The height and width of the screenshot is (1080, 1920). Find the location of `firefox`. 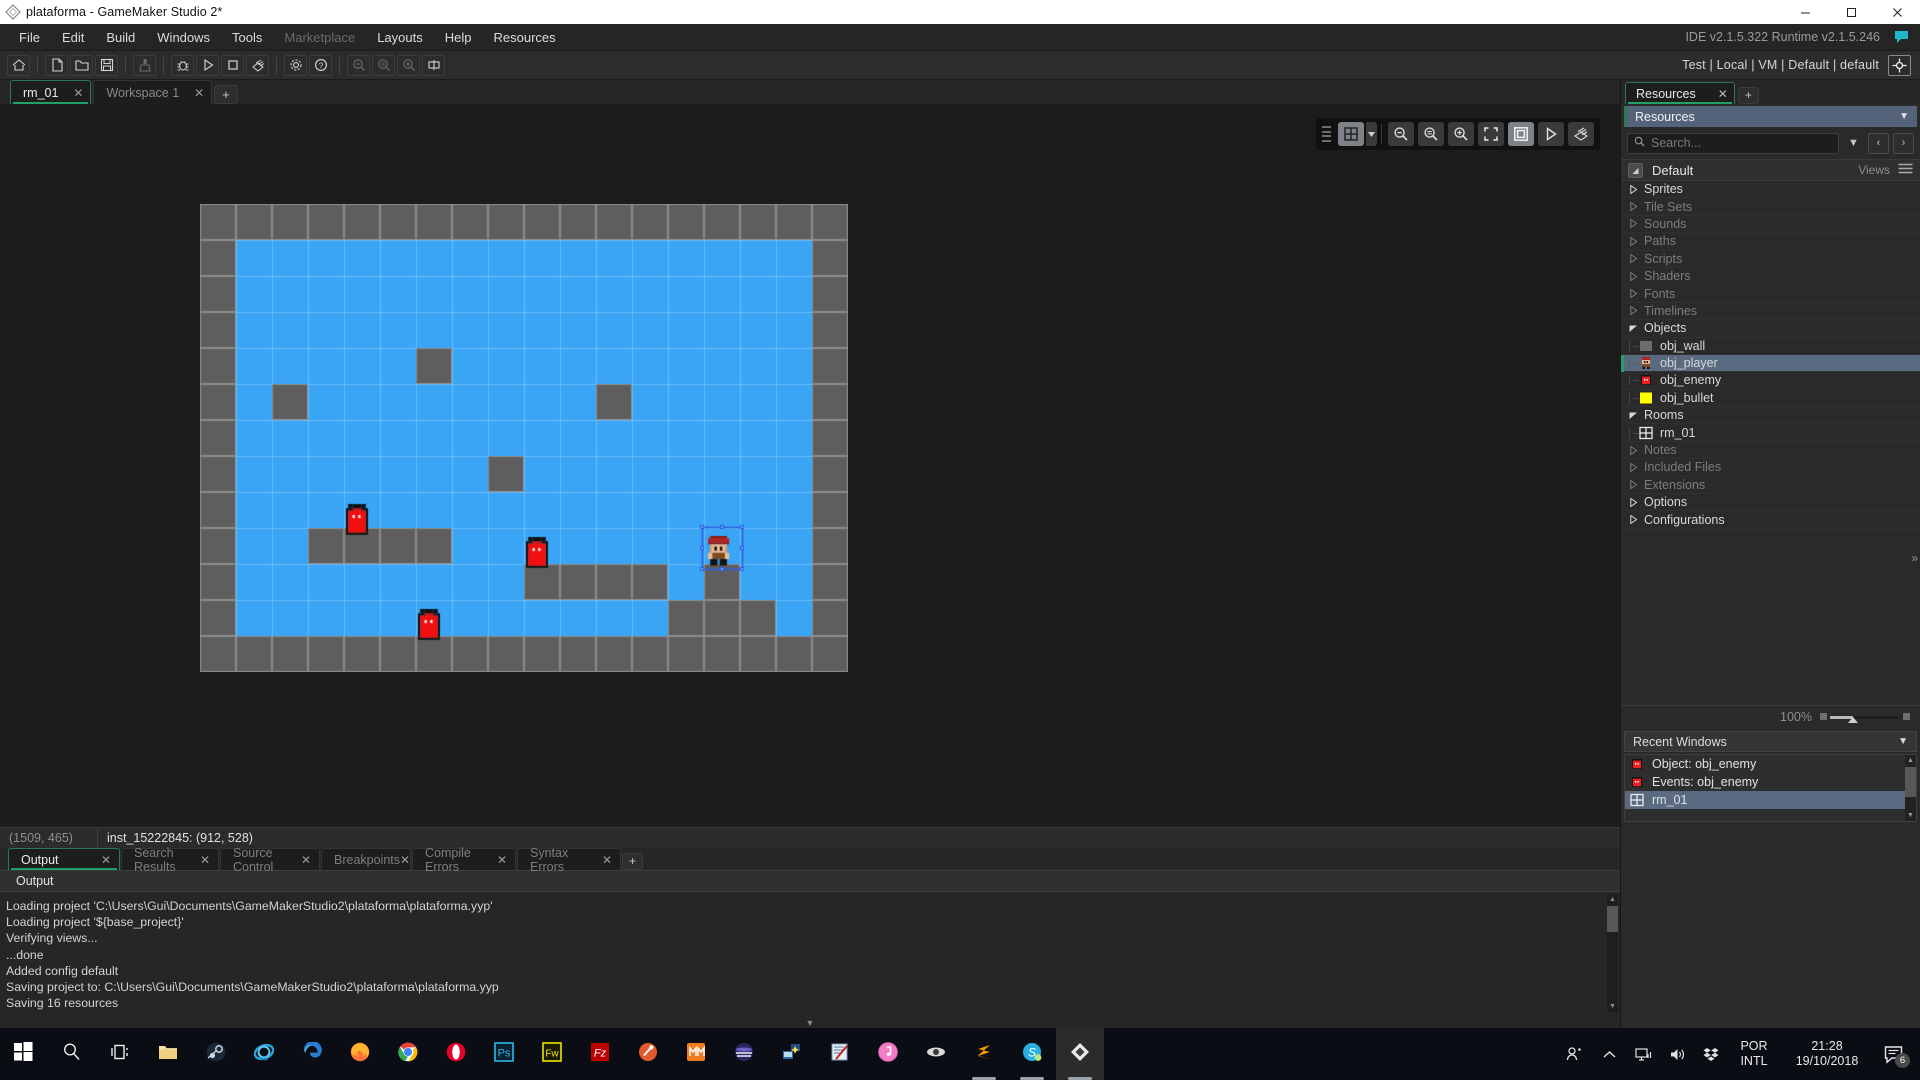

firefox is located at coordinates (360, 1054).